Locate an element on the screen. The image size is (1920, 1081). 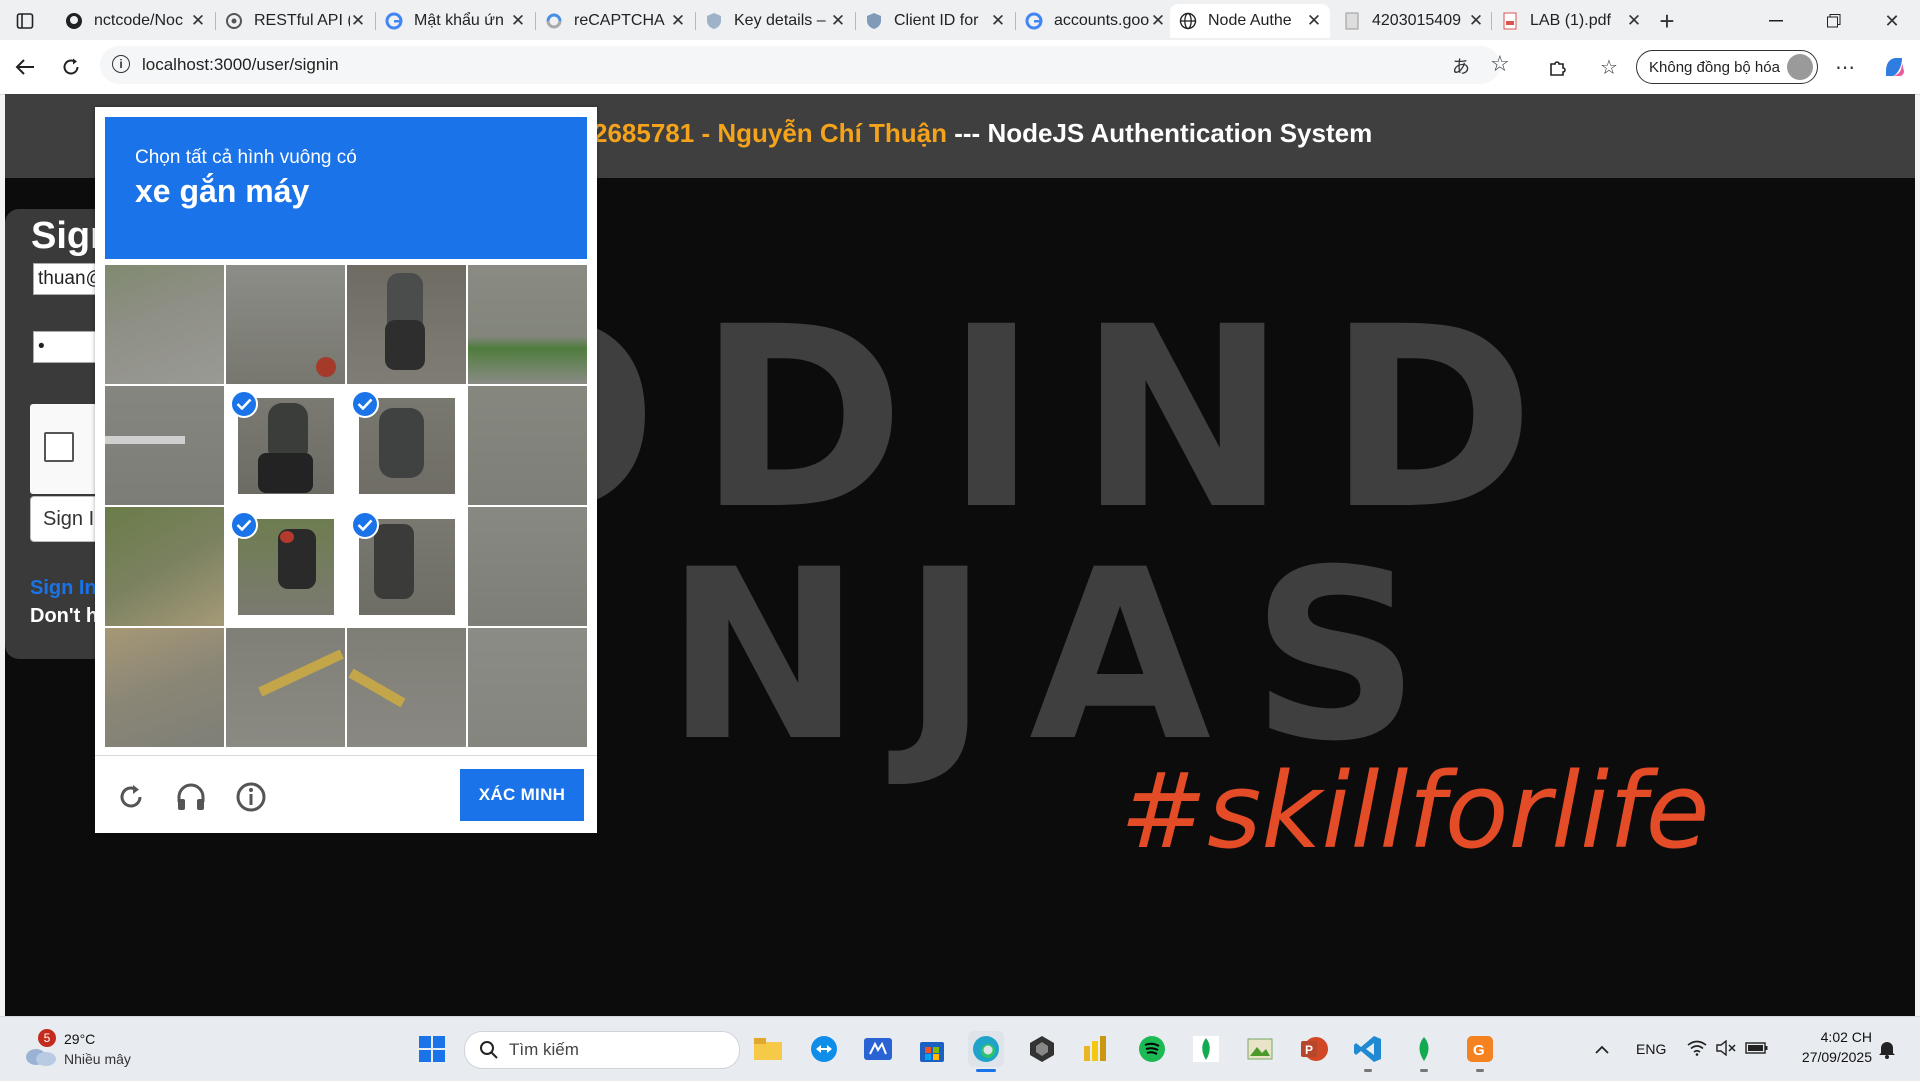
notifications-bell-icon is located at coordinates (1887, 1049).